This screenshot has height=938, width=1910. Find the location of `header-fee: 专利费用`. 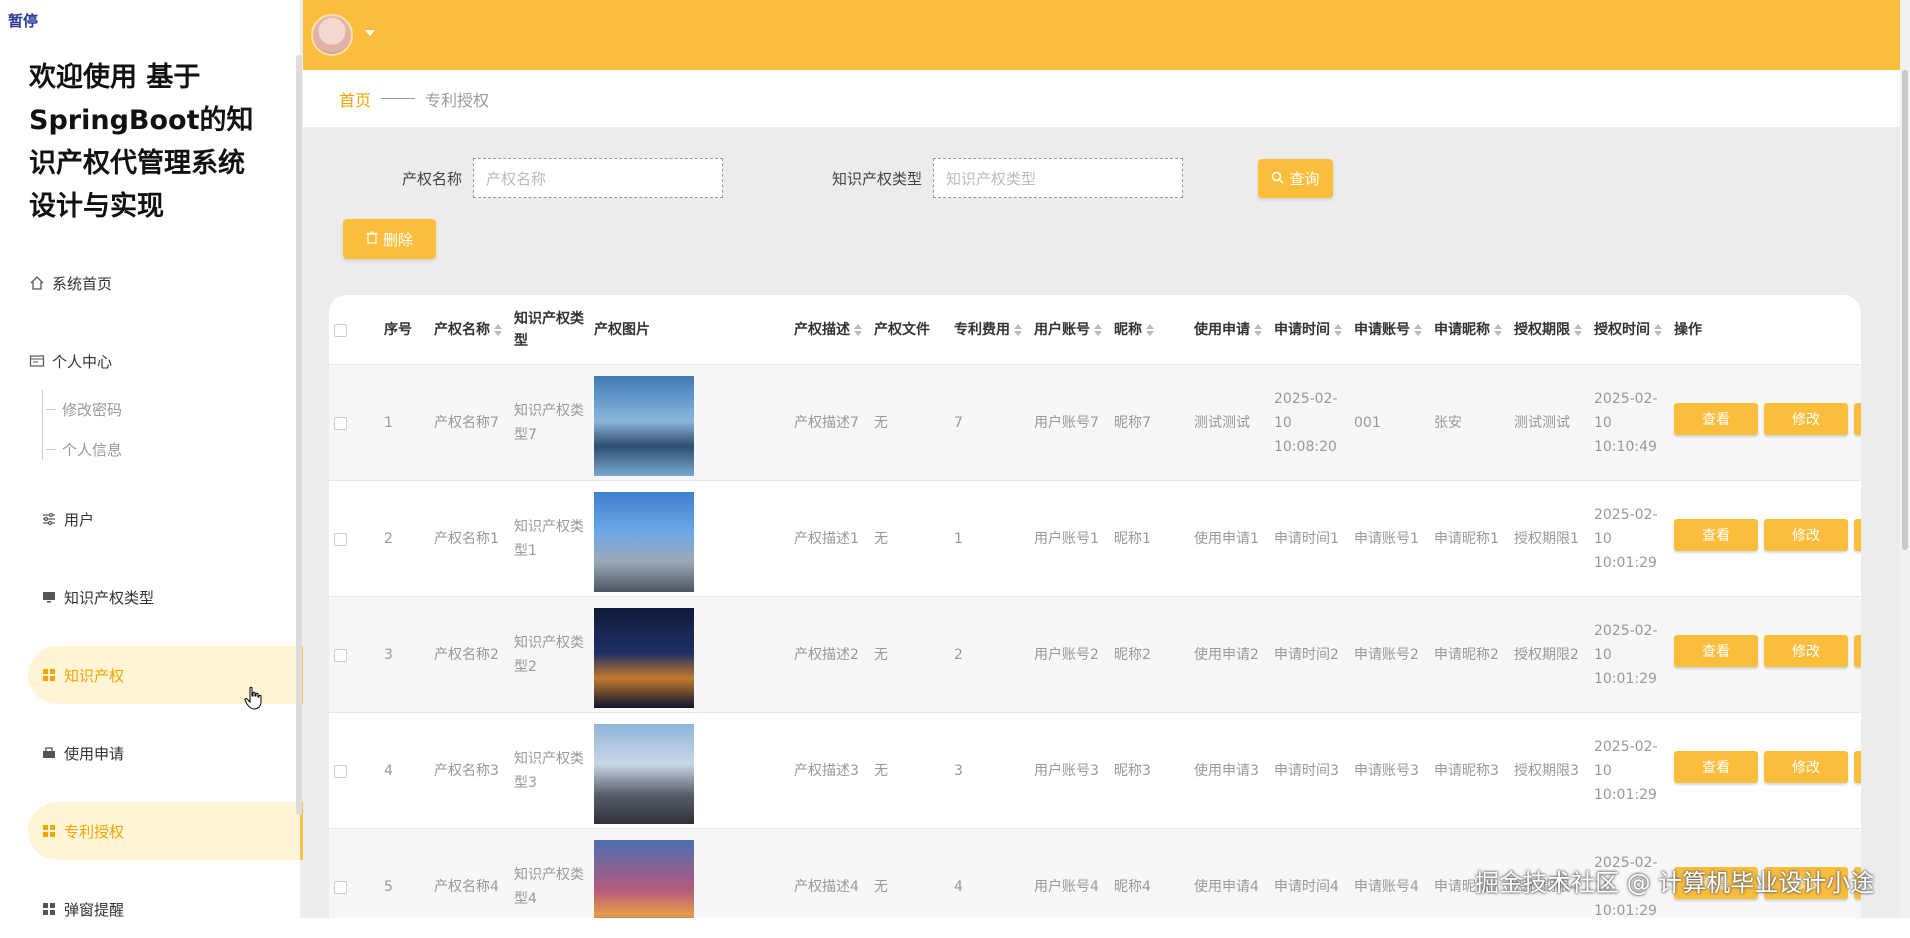

header-fee: 专利费用 is located at coordinates (988, 330).